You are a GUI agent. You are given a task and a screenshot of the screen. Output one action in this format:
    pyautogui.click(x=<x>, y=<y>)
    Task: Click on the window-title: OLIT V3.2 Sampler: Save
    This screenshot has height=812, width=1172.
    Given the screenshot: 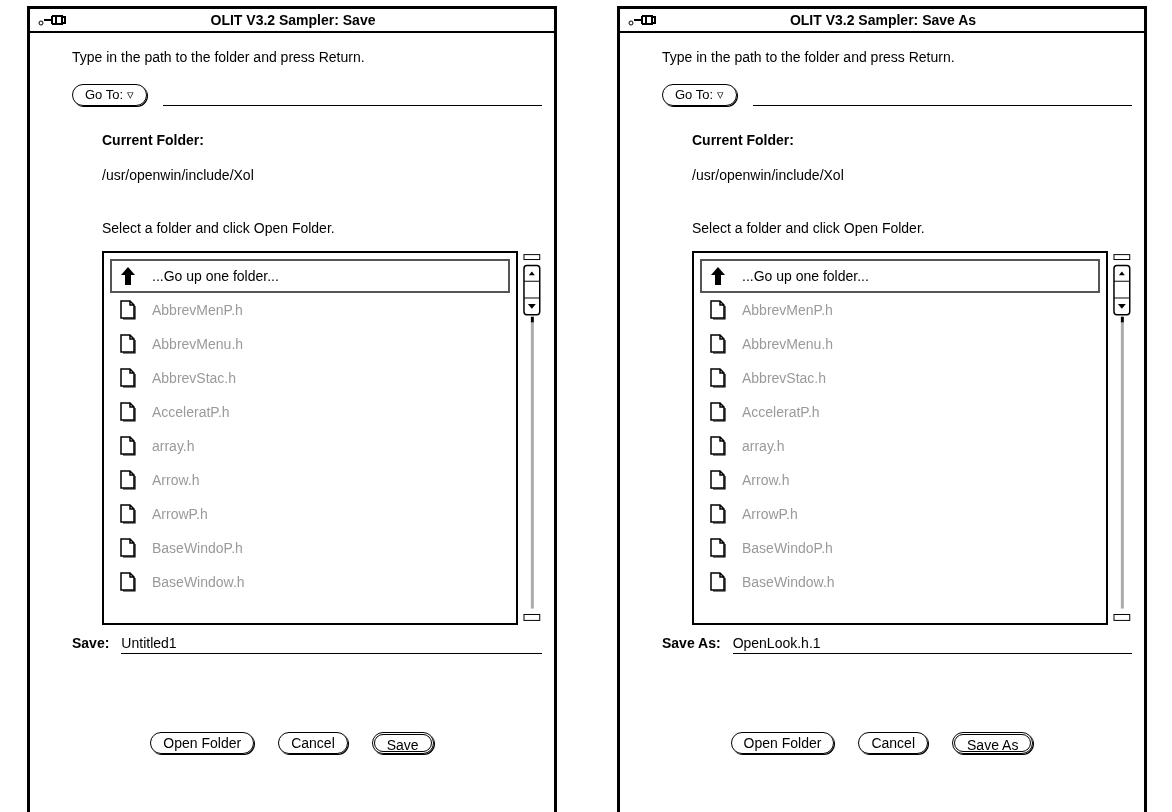 What is the action you would take?
    pyautogui.click(x=293, y=20)
    